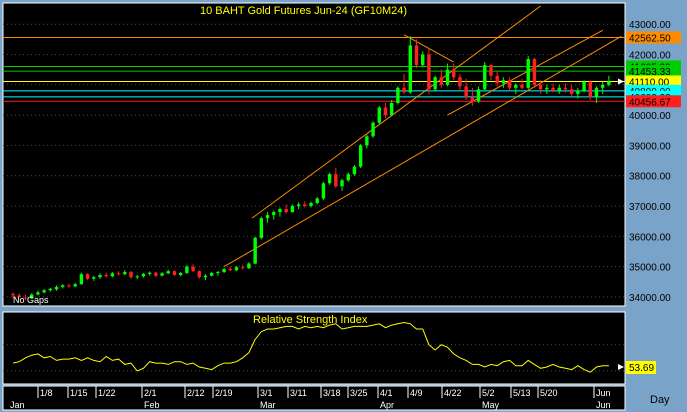  What do you see at coordinates (488, 393) in the screenshot?
I see `date-tick-label: 5/2` at bounding box center [488, 393].